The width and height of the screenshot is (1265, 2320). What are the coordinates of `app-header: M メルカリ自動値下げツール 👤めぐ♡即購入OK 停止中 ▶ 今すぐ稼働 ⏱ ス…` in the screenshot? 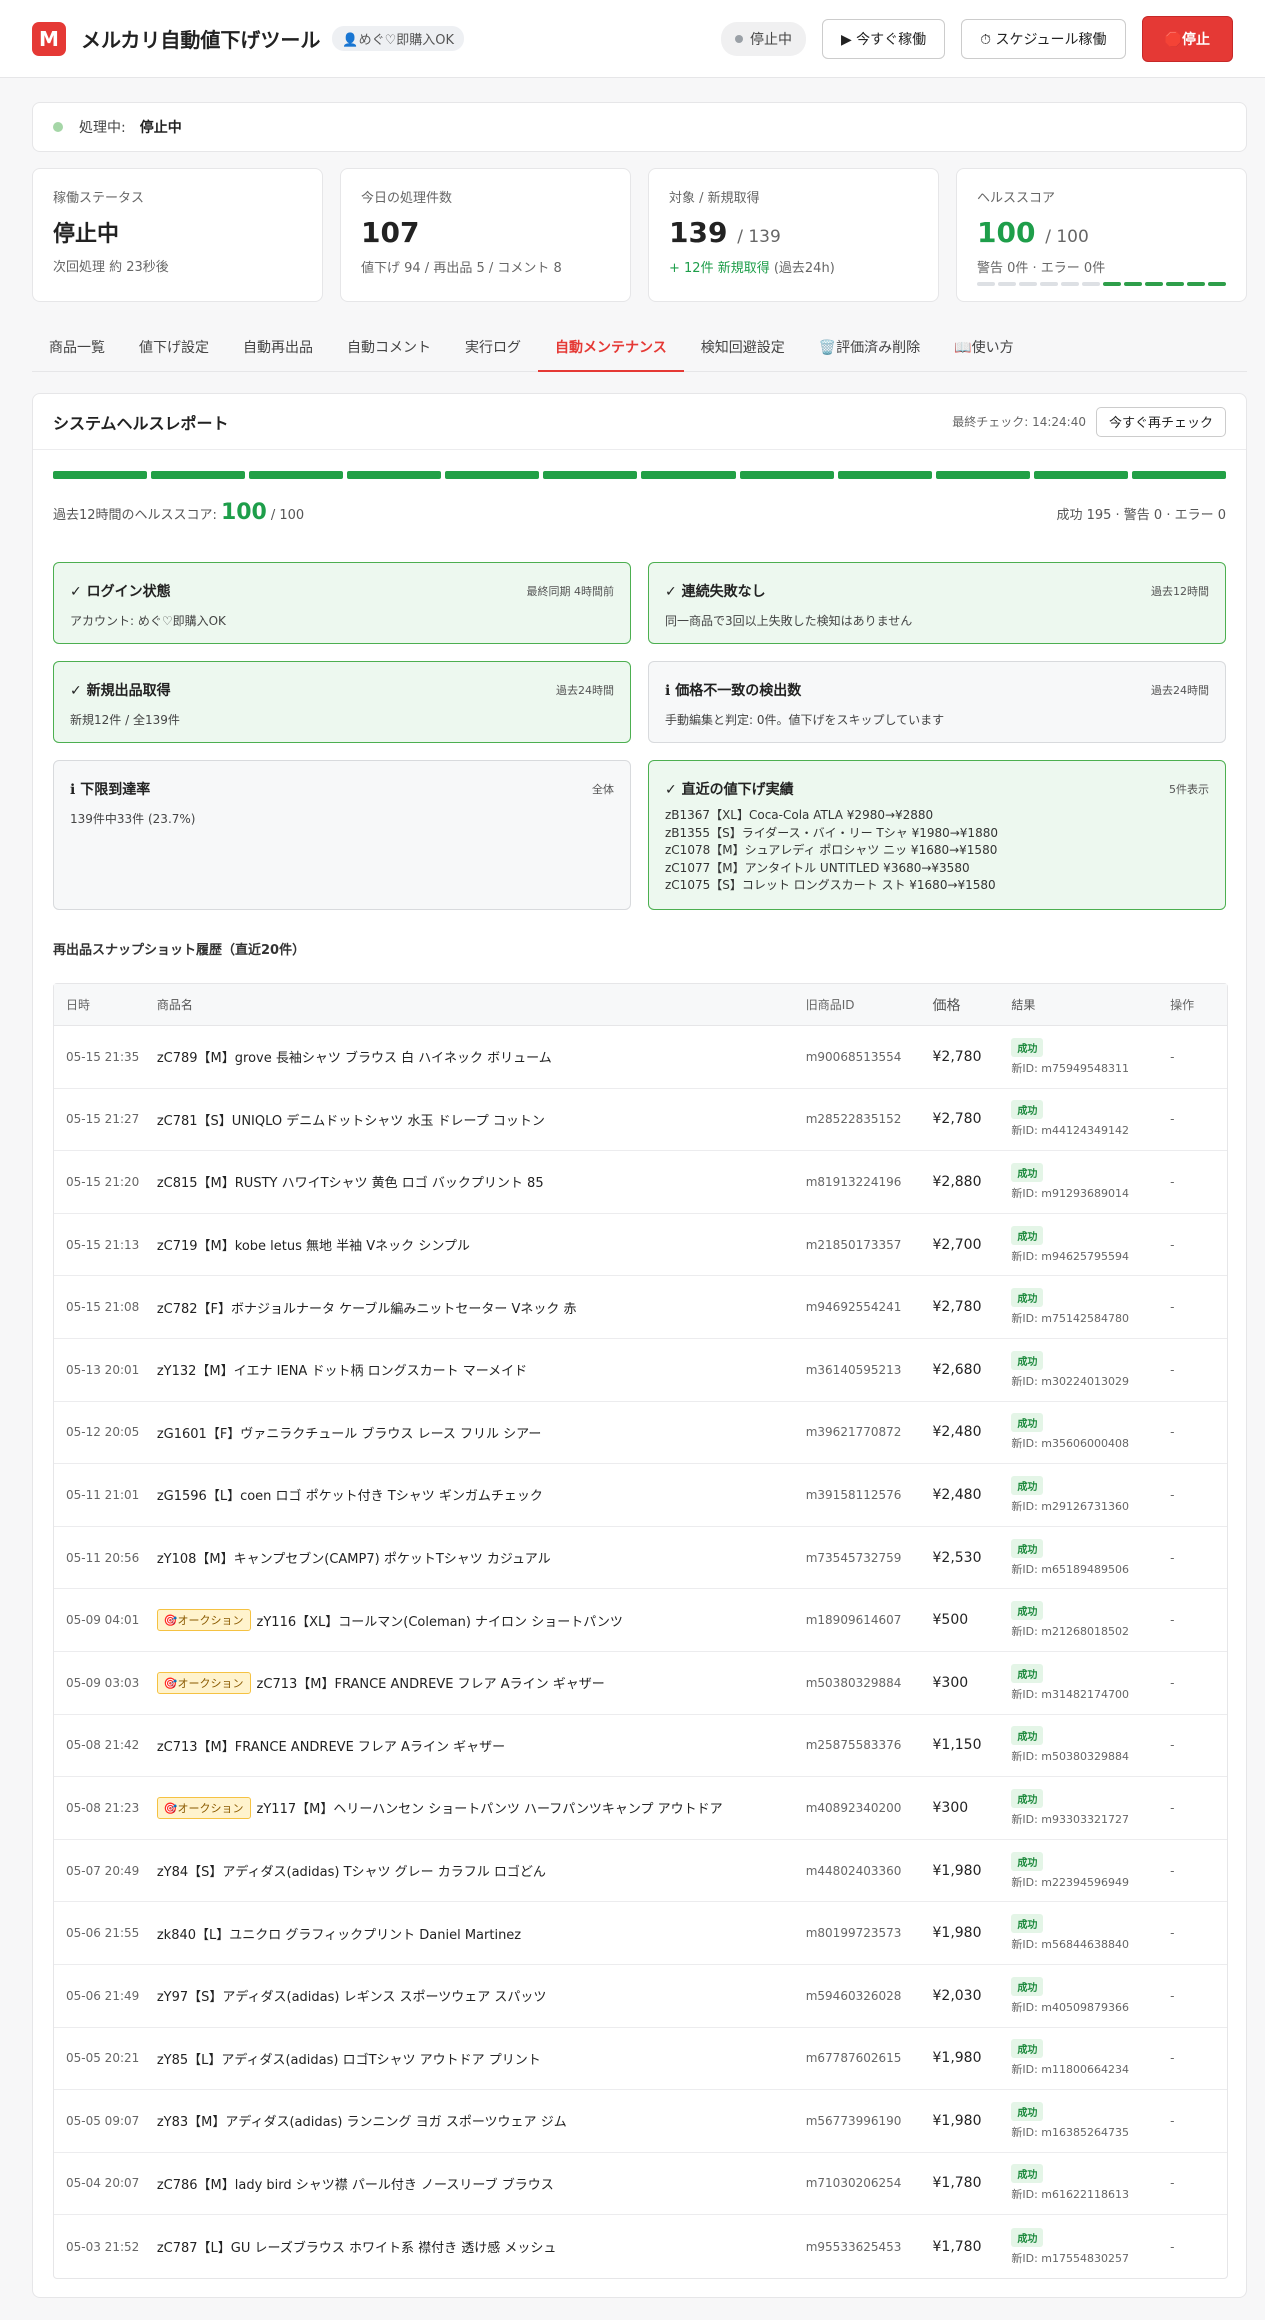 It's located at (632, 39).